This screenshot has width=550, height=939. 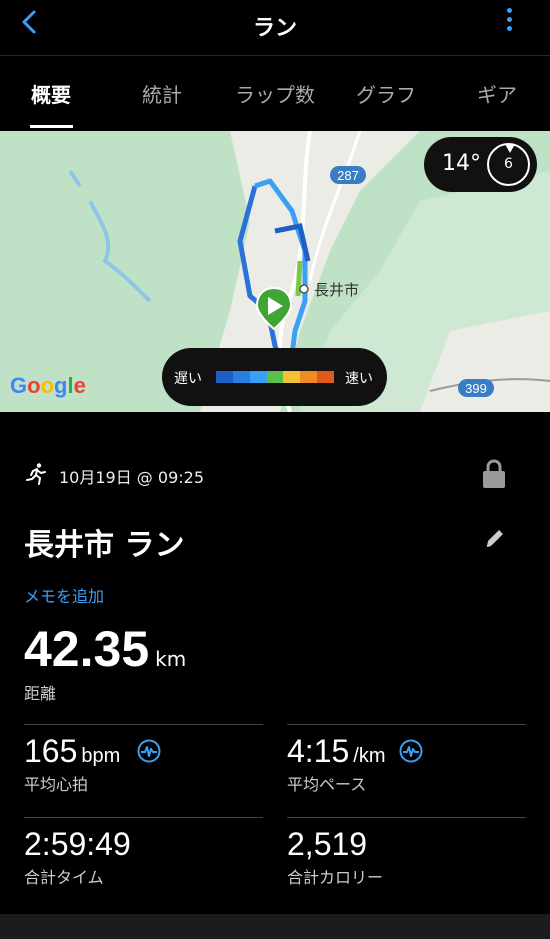 I want to click on road-badge-399: 399, so click(x=476, y=388).